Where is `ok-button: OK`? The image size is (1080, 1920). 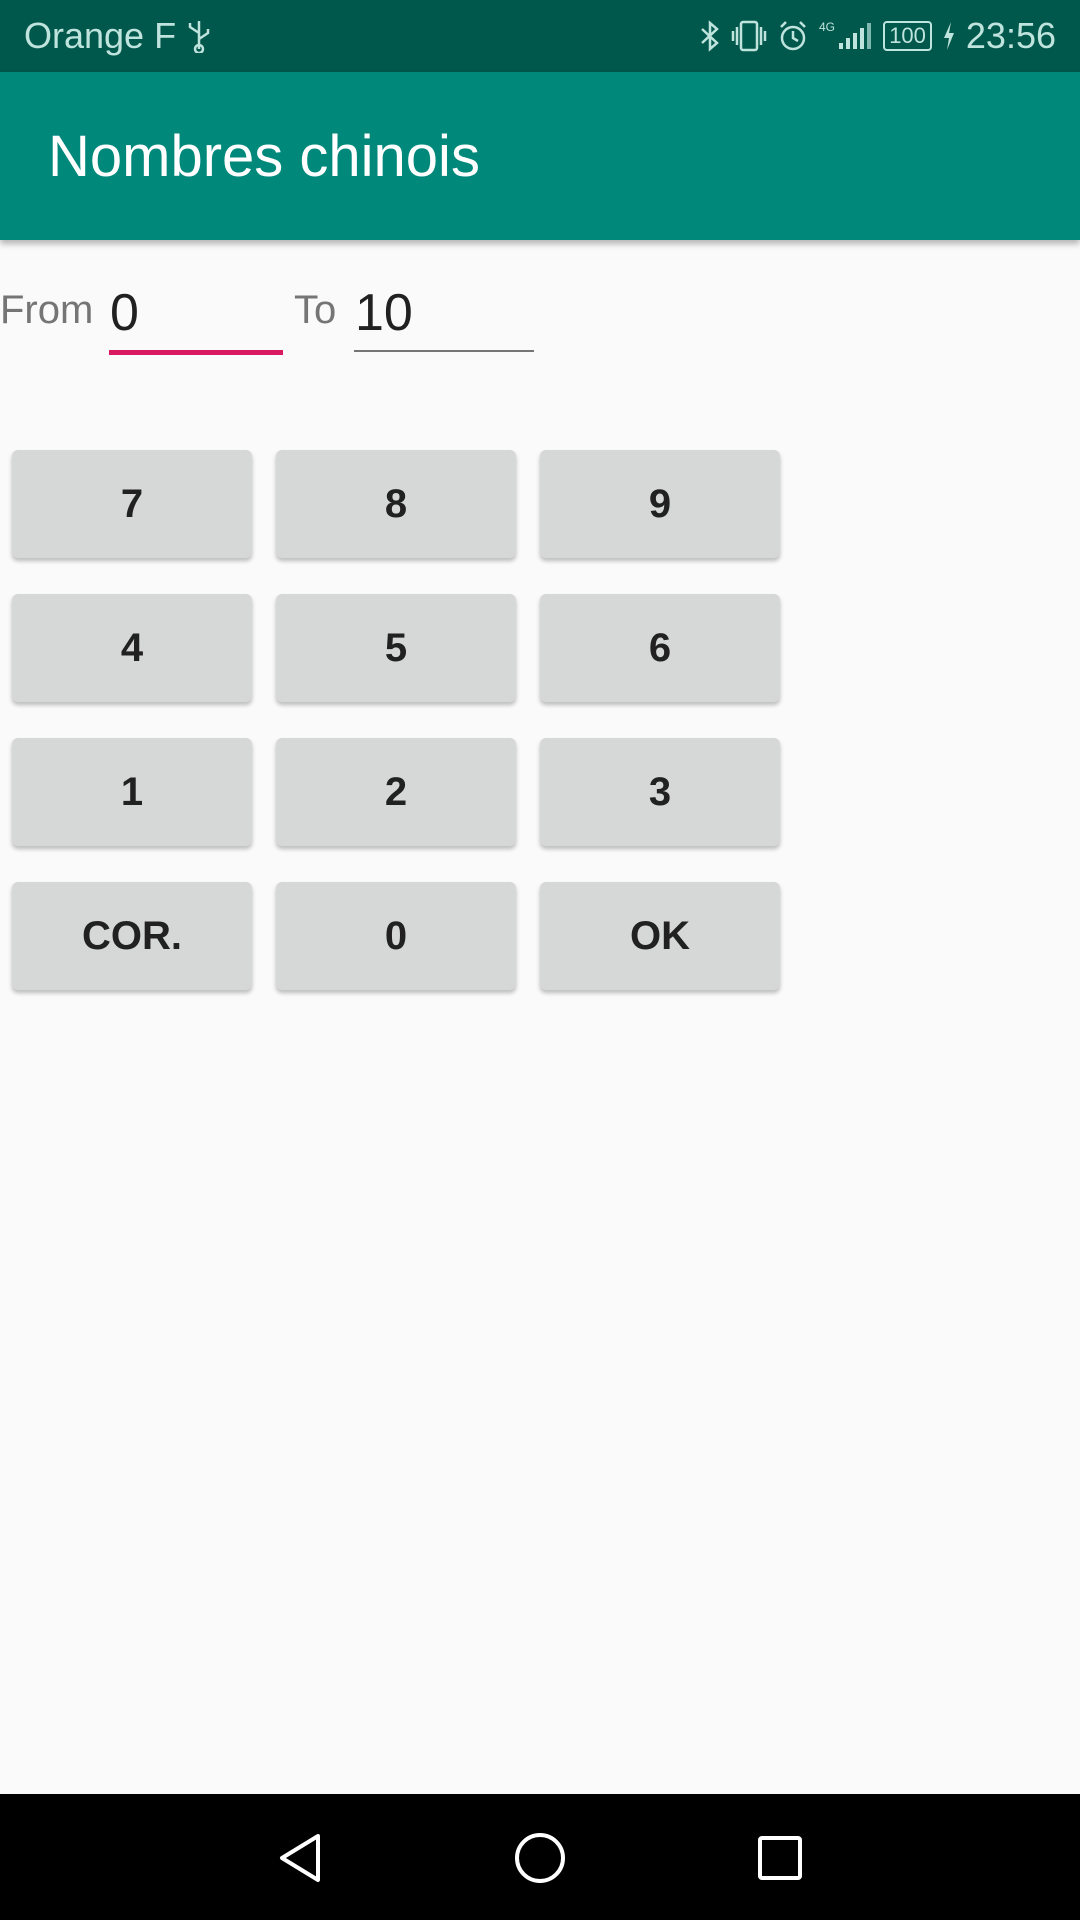 ok-button: OK is located at coordinates (660, 936).